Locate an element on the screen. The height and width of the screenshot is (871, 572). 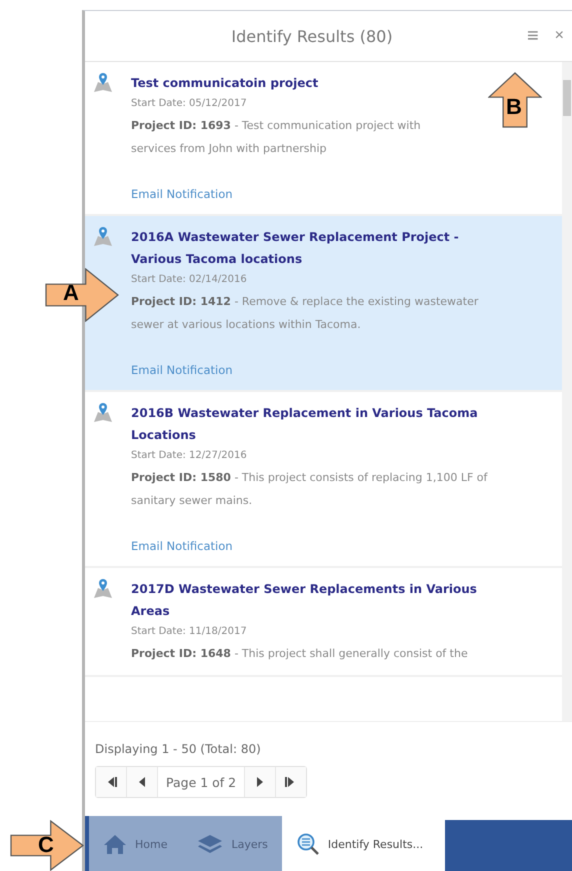
result-title: 2016B Wastewater Replacement in Various Tacoma Locations is located at coordinates (321, 424).